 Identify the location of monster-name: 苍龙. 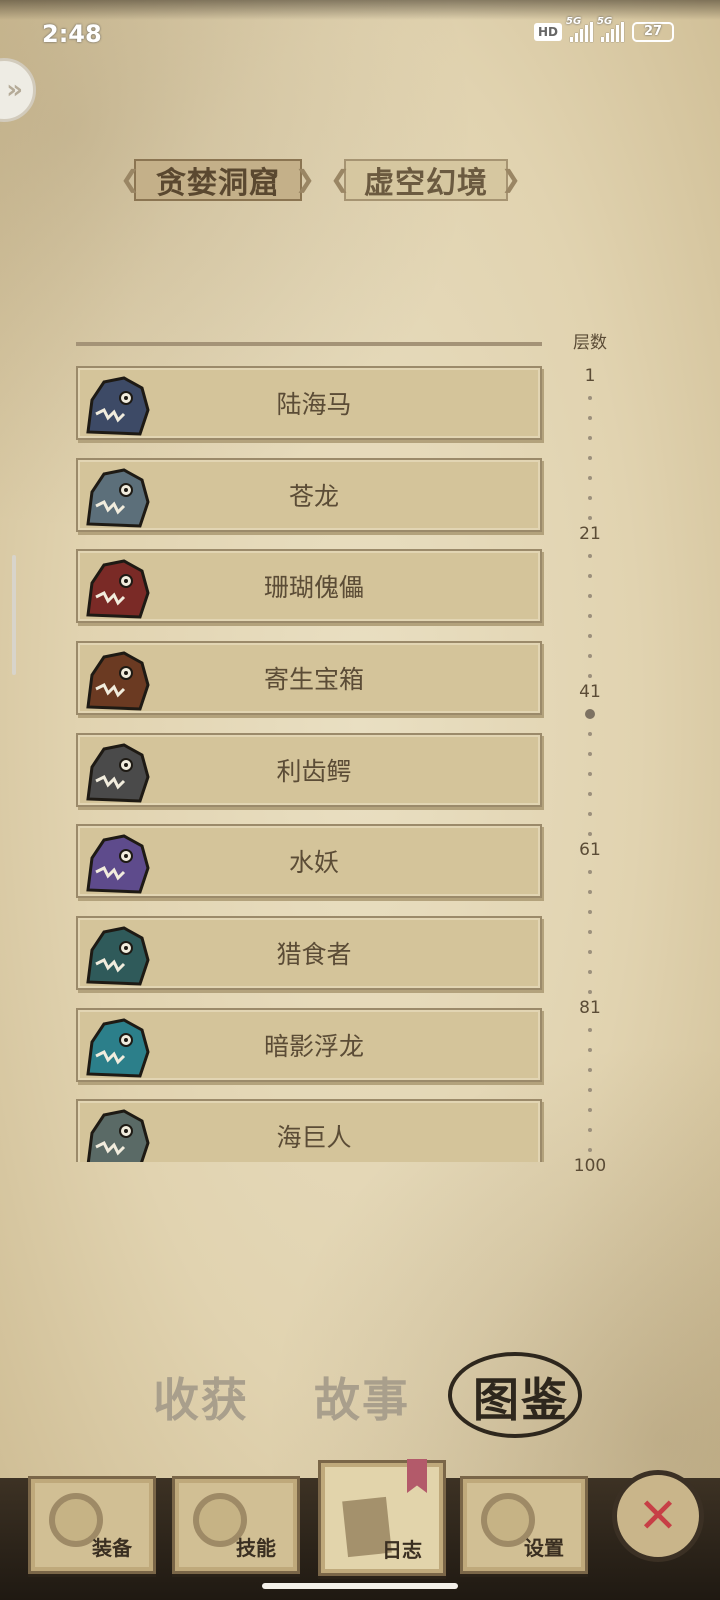
(313, 496).